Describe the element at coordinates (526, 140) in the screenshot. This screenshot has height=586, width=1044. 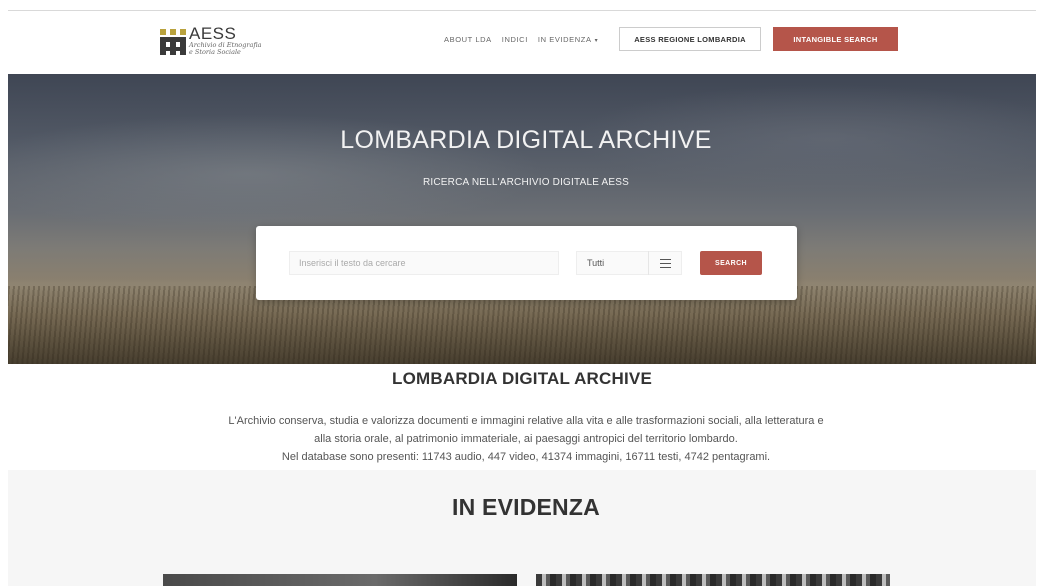
I see `hero-title: LOMBARDIA DIGITAL ARCHIVE` at that location.